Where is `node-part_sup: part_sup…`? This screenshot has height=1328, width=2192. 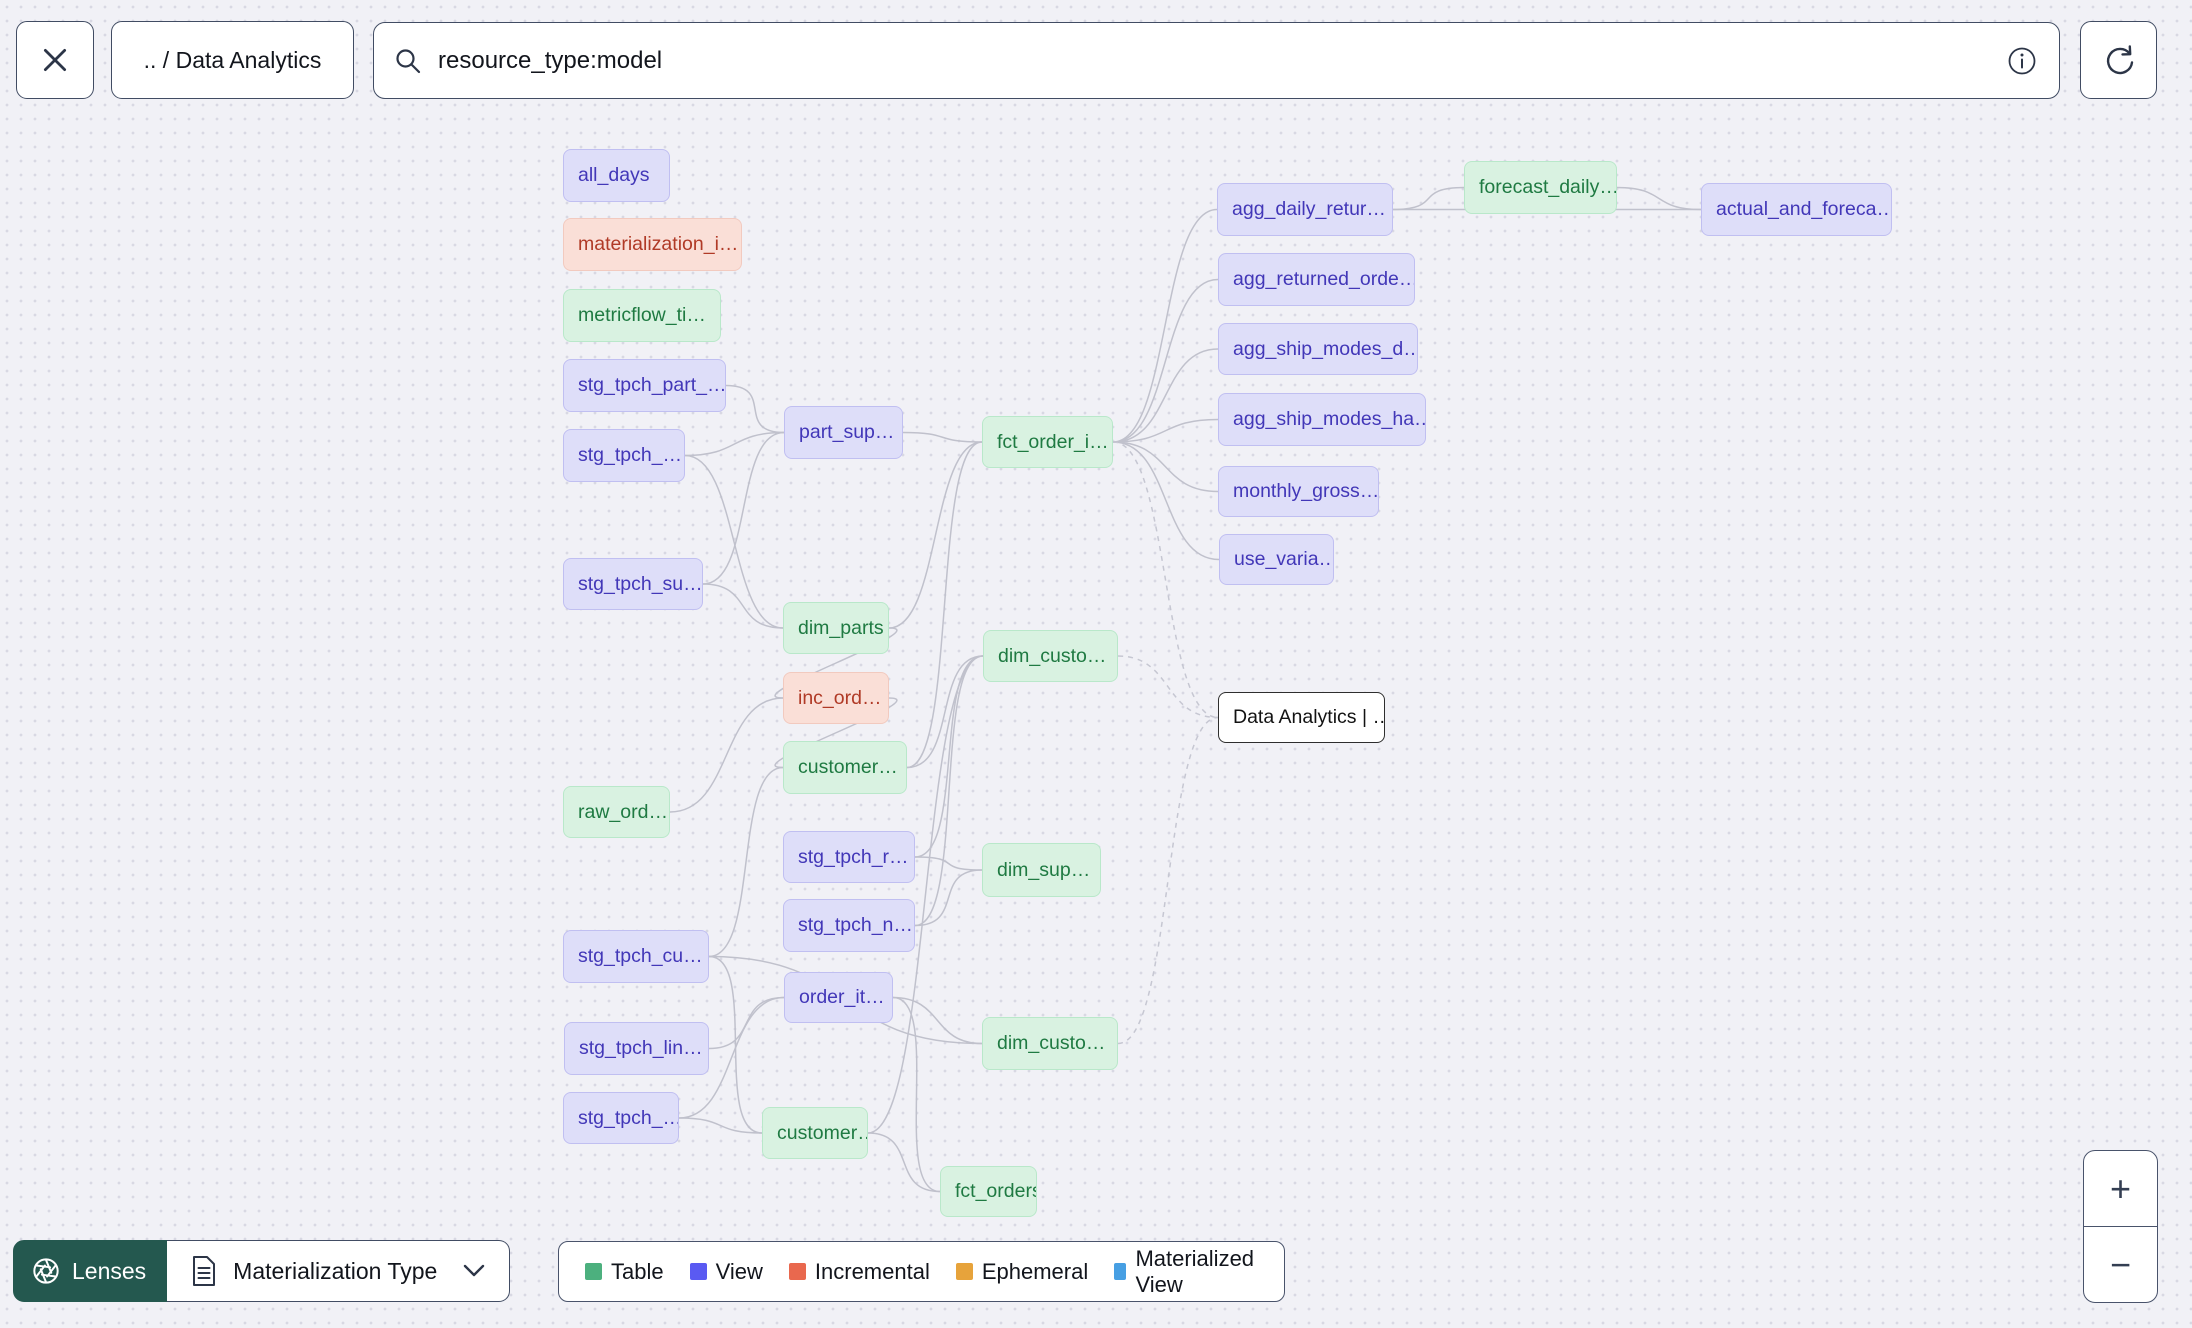 node-part_sup: part_sup… is located at coordinates (843, 432).